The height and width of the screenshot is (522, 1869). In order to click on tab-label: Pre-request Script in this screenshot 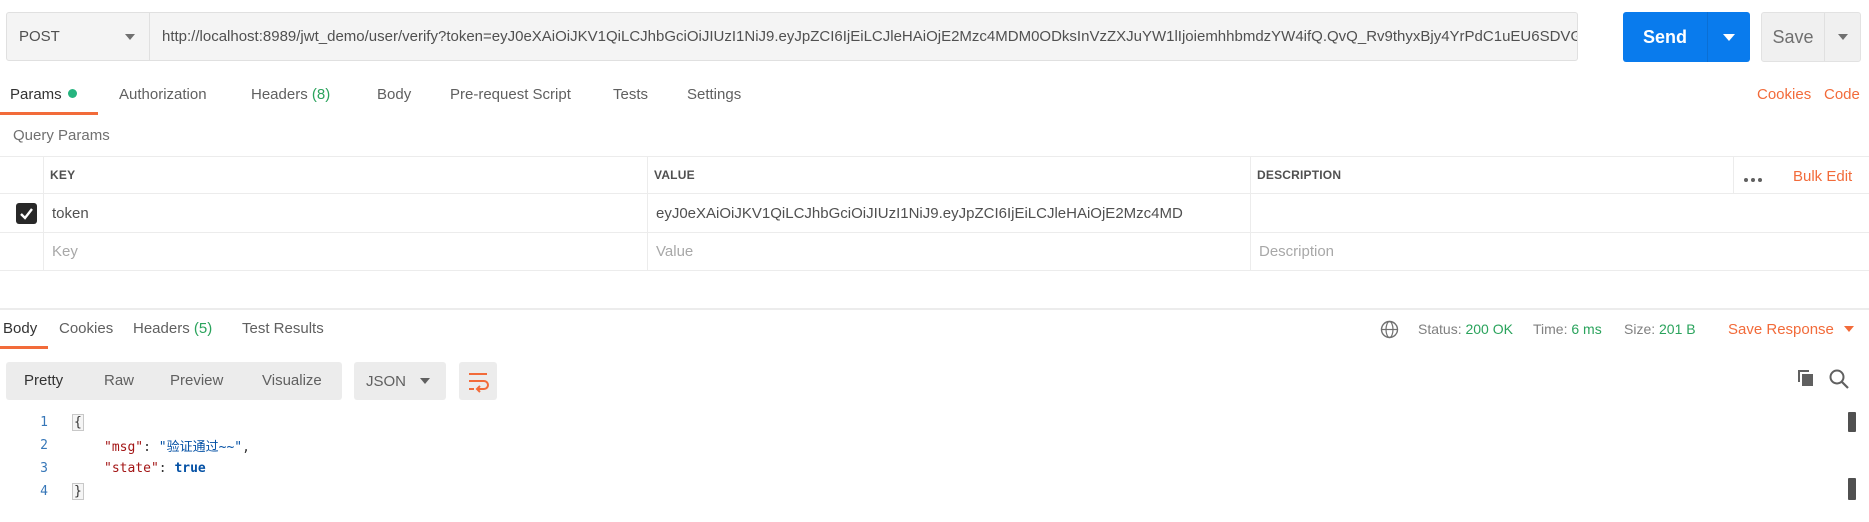, I will do `click(510, 94)`.